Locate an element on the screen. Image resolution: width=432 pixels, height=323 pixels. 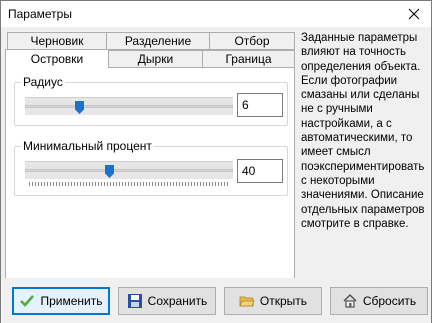
apply-button: Применить is located at coordinates (61, 301).